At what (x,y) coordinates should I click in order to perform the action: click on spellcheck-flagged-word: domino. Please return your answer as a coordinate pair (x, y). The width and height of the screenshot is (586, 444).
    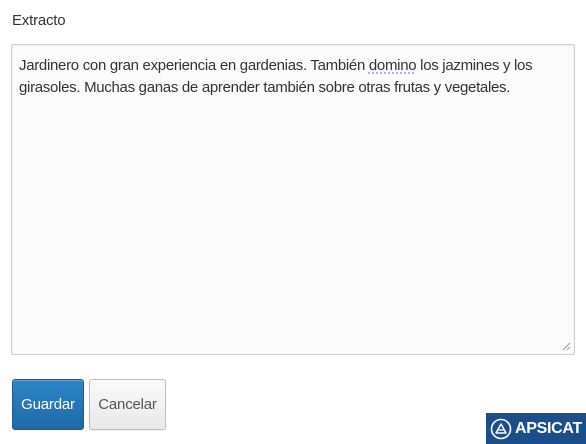
    Looking at the image, I should click on (392, 65).